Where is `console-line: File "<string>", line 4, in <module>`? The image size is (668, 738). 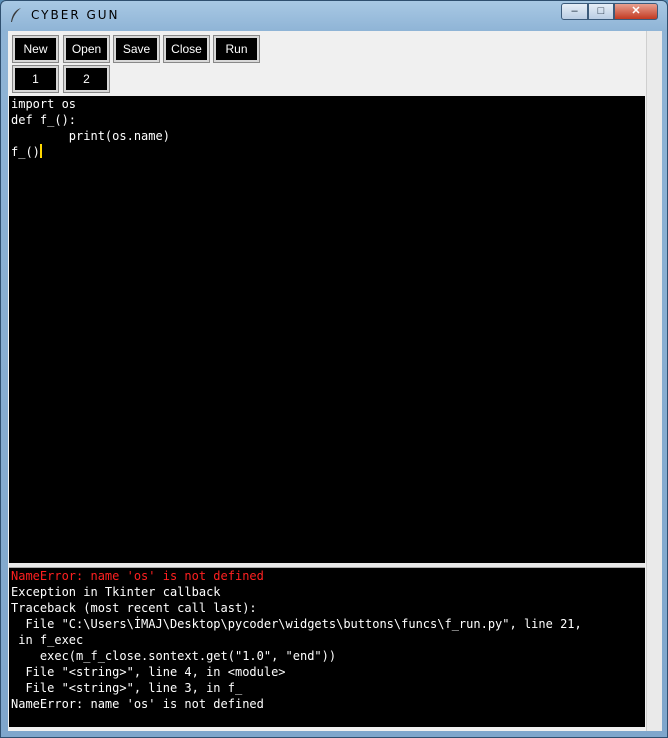
console-line: File "<string>", line 4, in <module> is located at coordinates (148, 672).